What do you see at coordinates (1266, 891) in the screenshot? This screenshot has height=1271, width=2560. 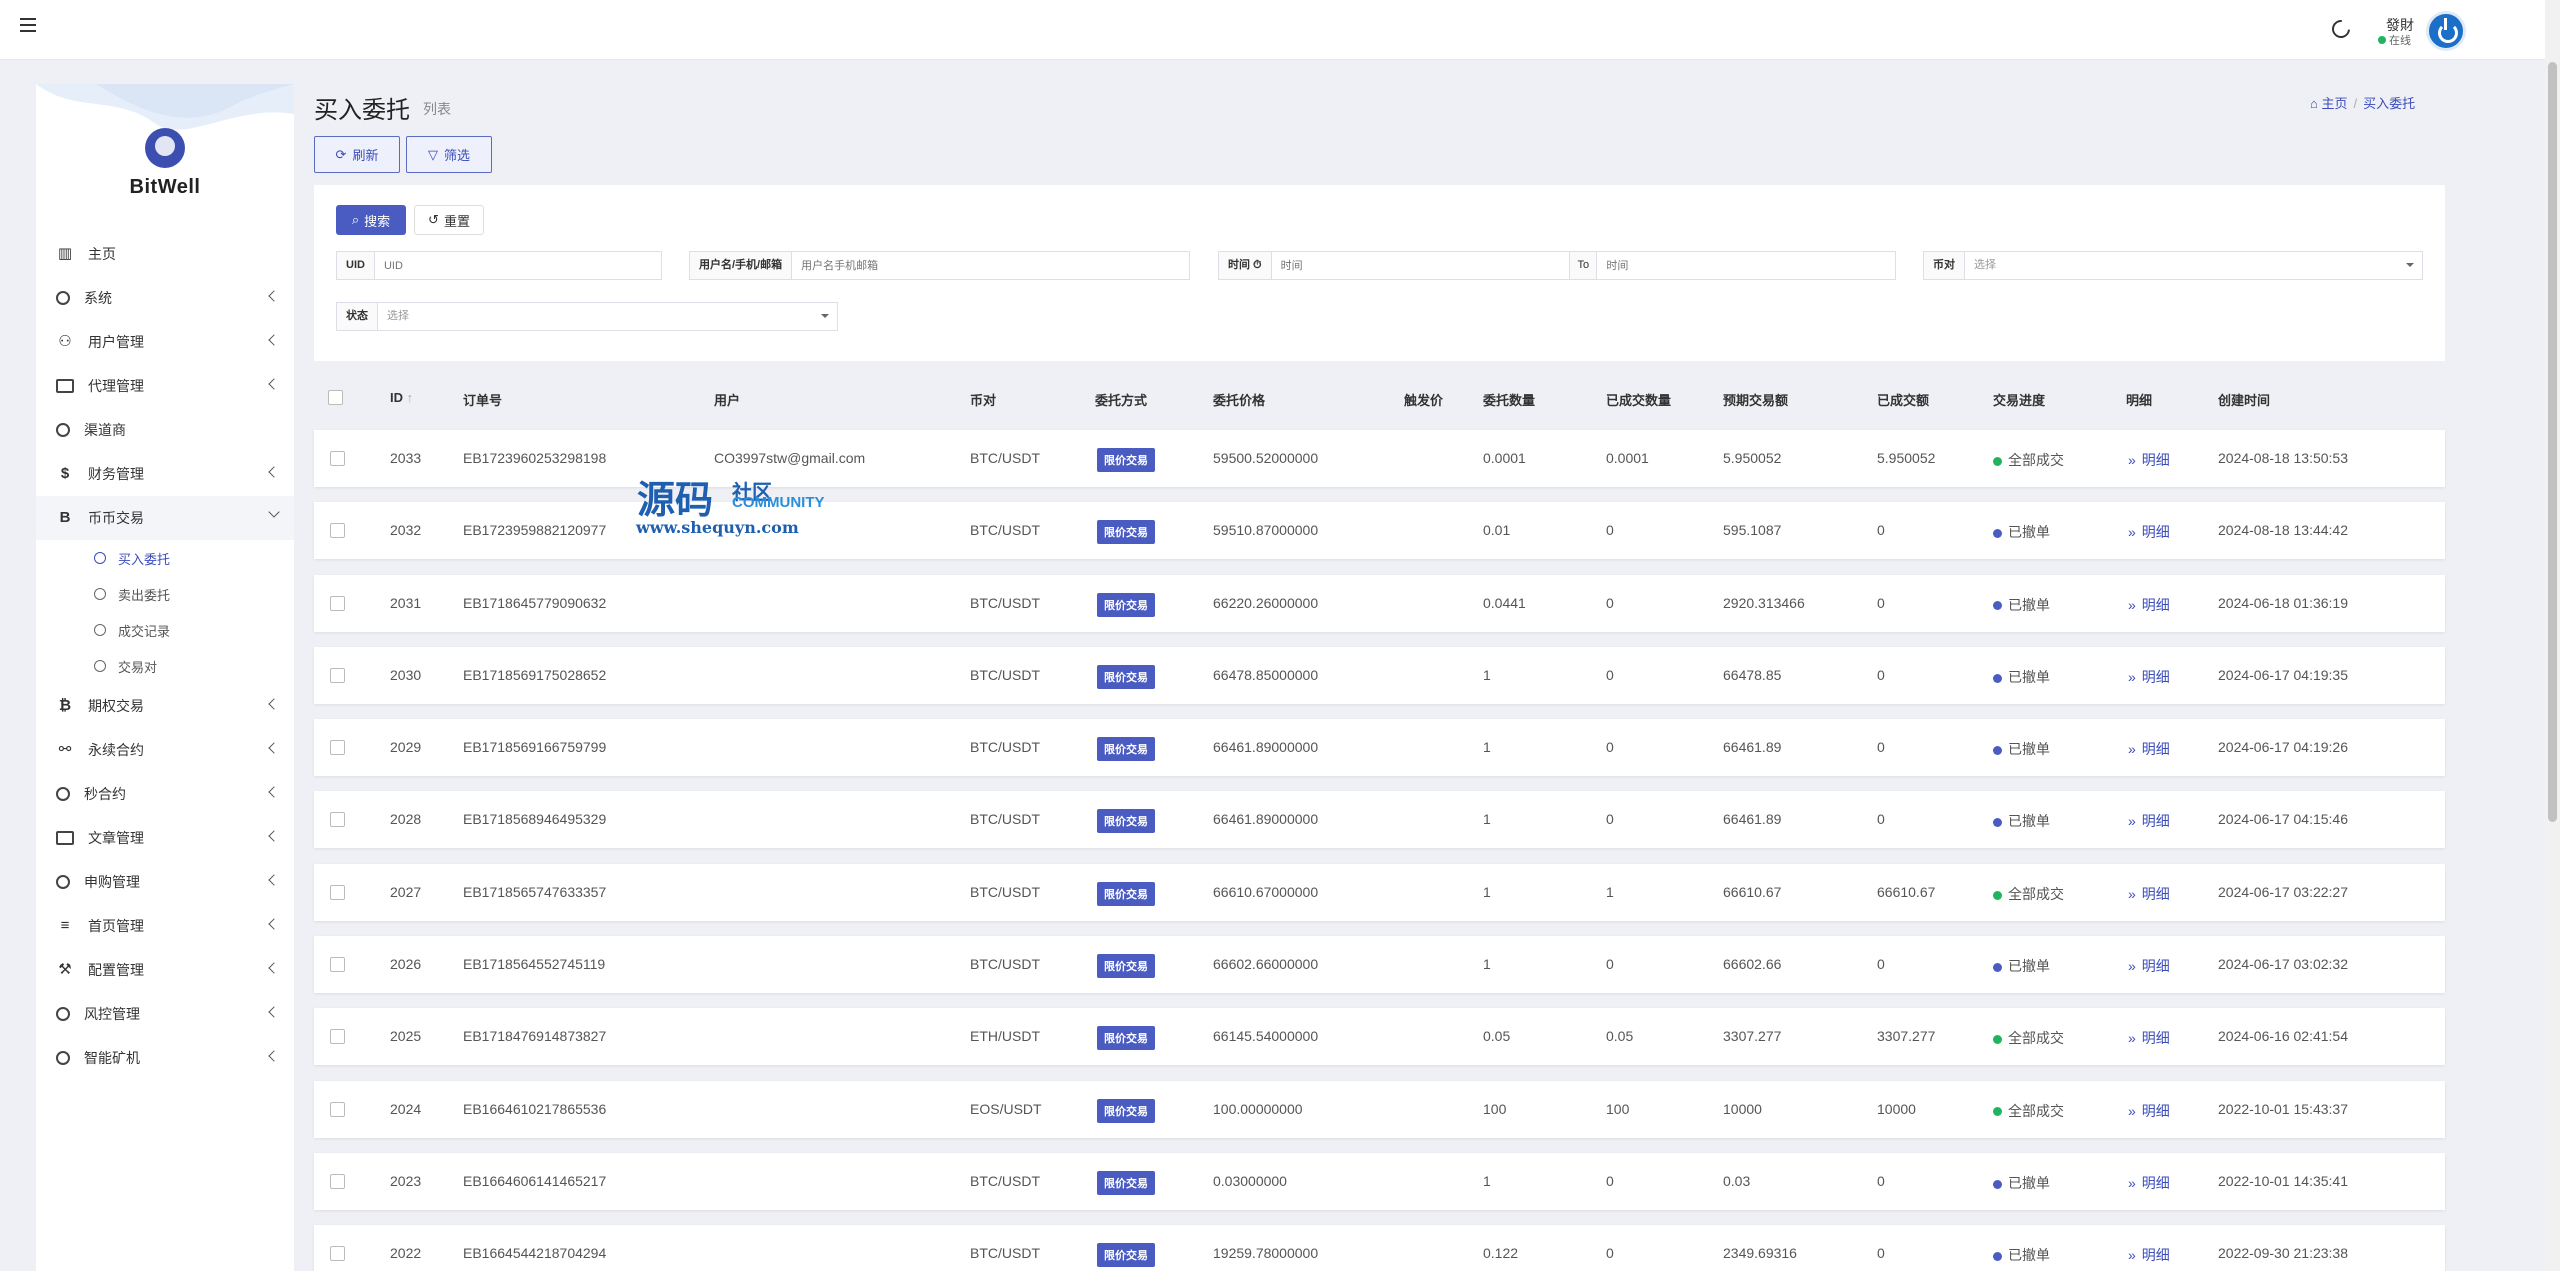 I see `cell-price: 66610.67000000` at bounding box center [1266, 891].